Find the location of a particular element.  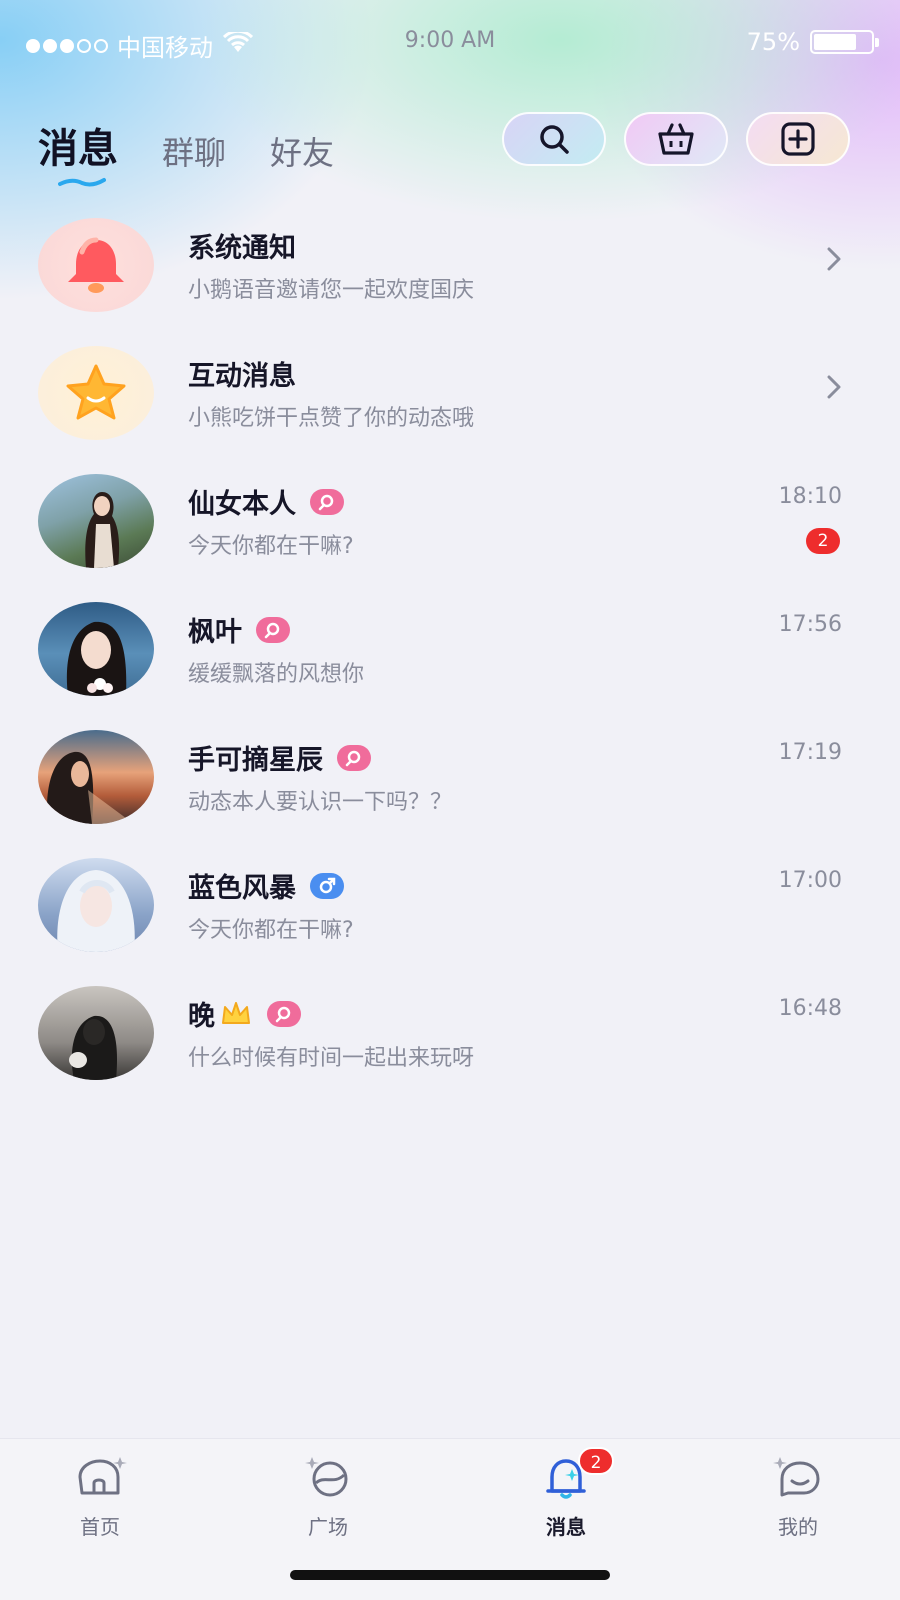

basket-button is located at coordinates (676, 139).